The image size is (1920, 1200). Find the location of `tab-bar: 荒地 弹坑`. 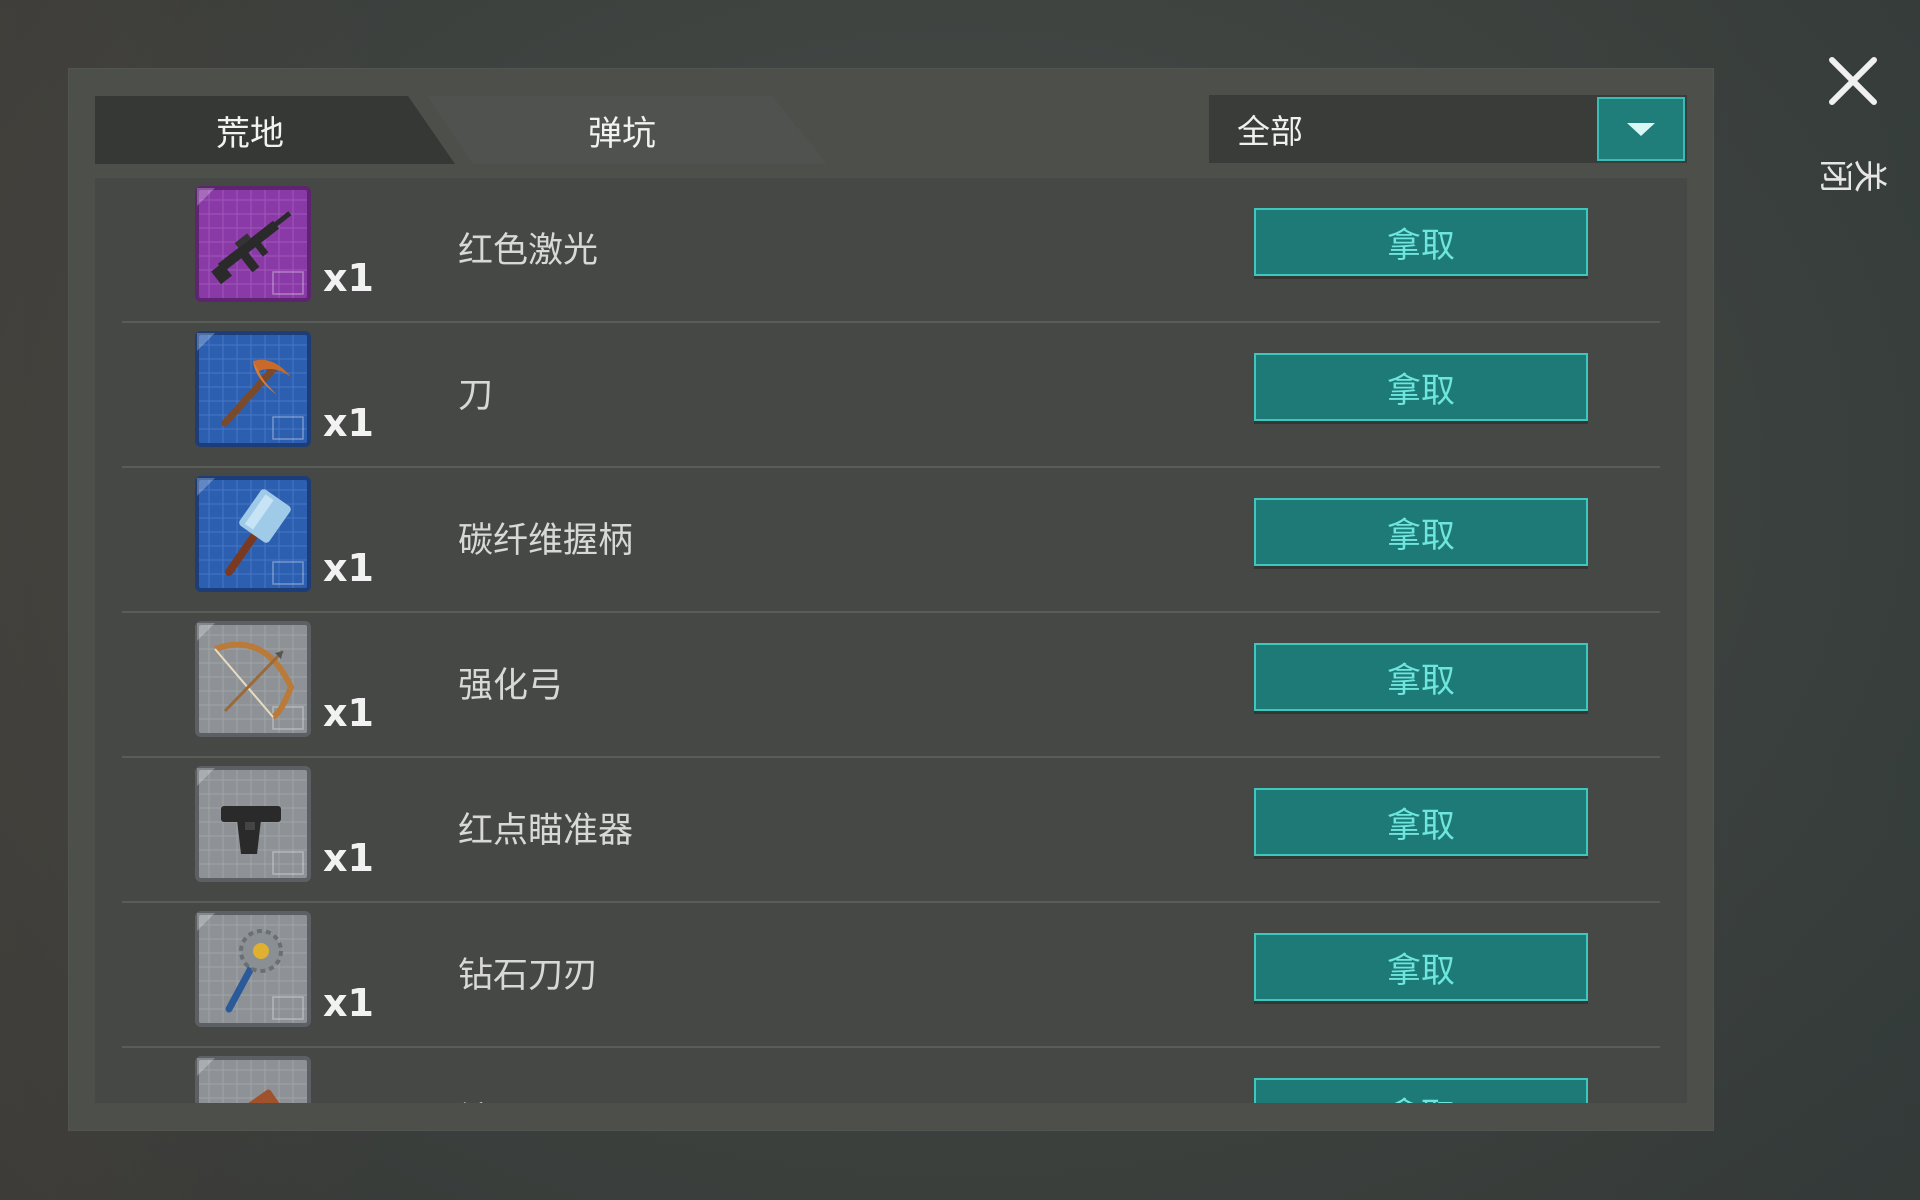

tab-bar: 荒地 弹坑 is located at coordinates (495, 130).